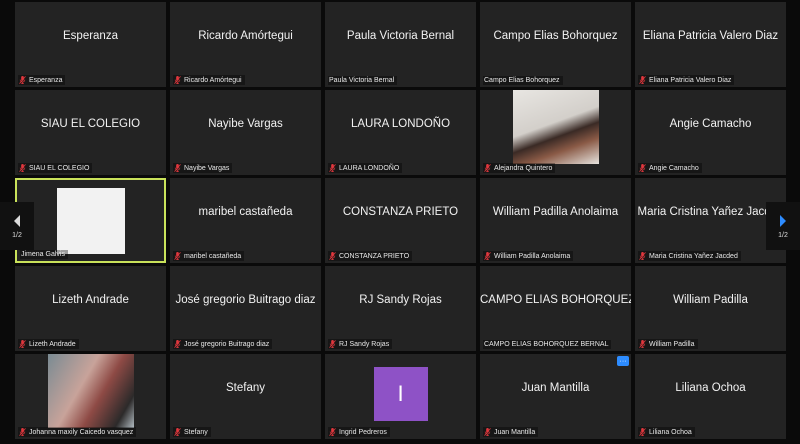 Image resolution: width=800 pixels, height=444 pixels. I want to click on participant-name-label: Stefany, so click(192, 432).